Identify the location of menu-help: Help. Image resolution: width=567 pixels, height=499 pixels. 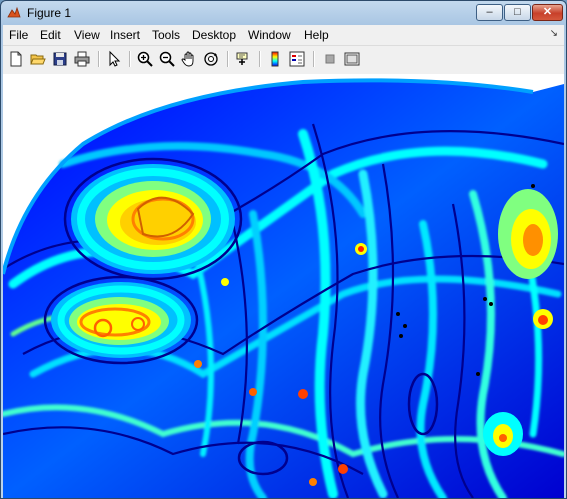
(316, 35).